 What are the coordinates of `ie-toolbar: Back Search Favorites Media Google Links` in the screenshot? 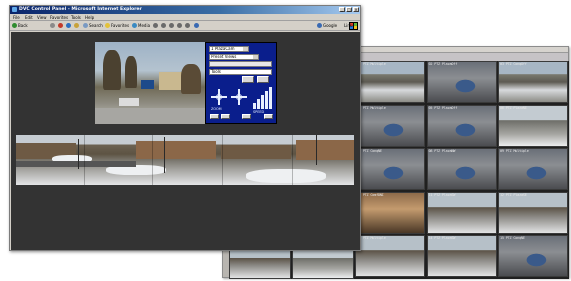 It's located at (185, 26).